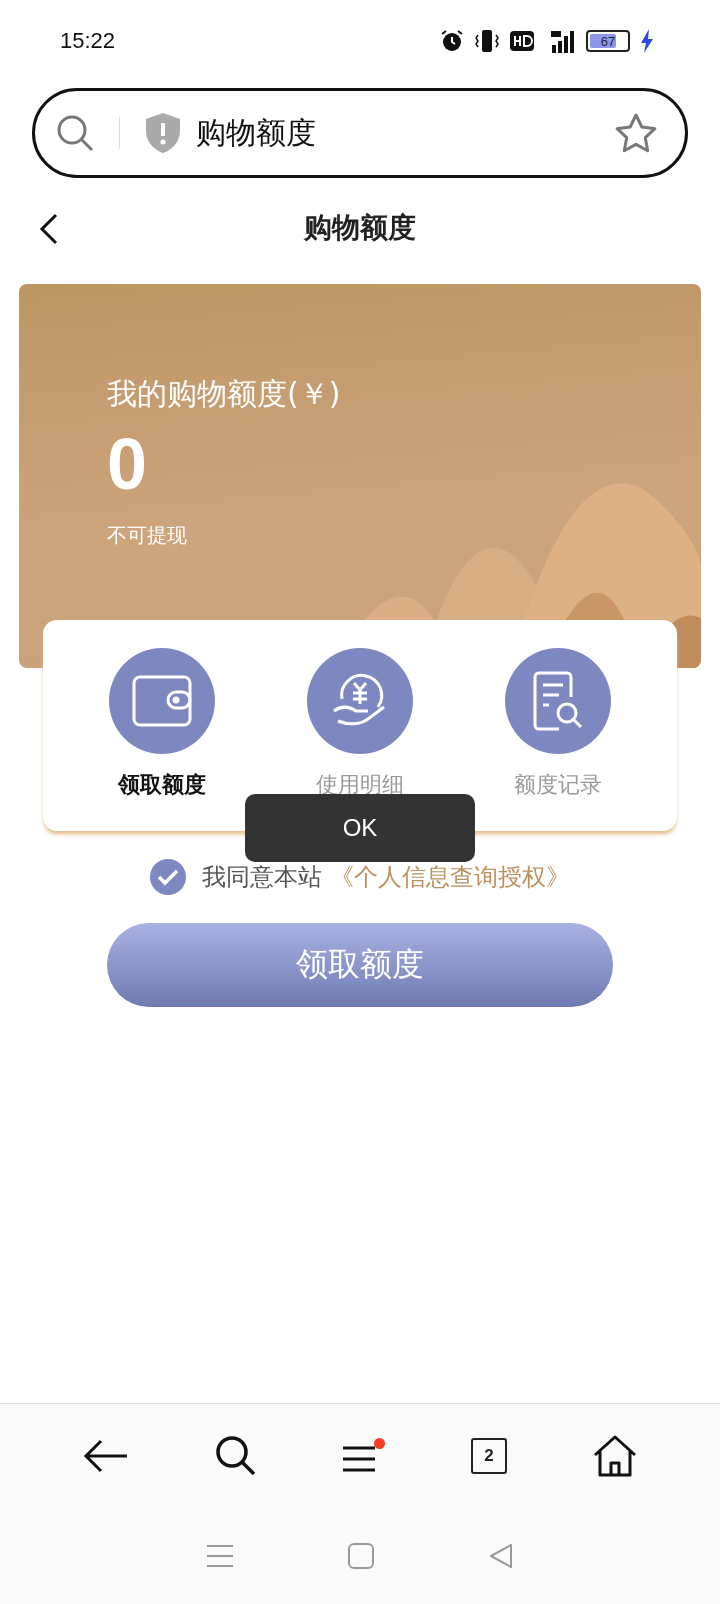  Describe the element at coordinates (147, 536) in the screenshot. I see `quota-note: 不可提现` at that location.